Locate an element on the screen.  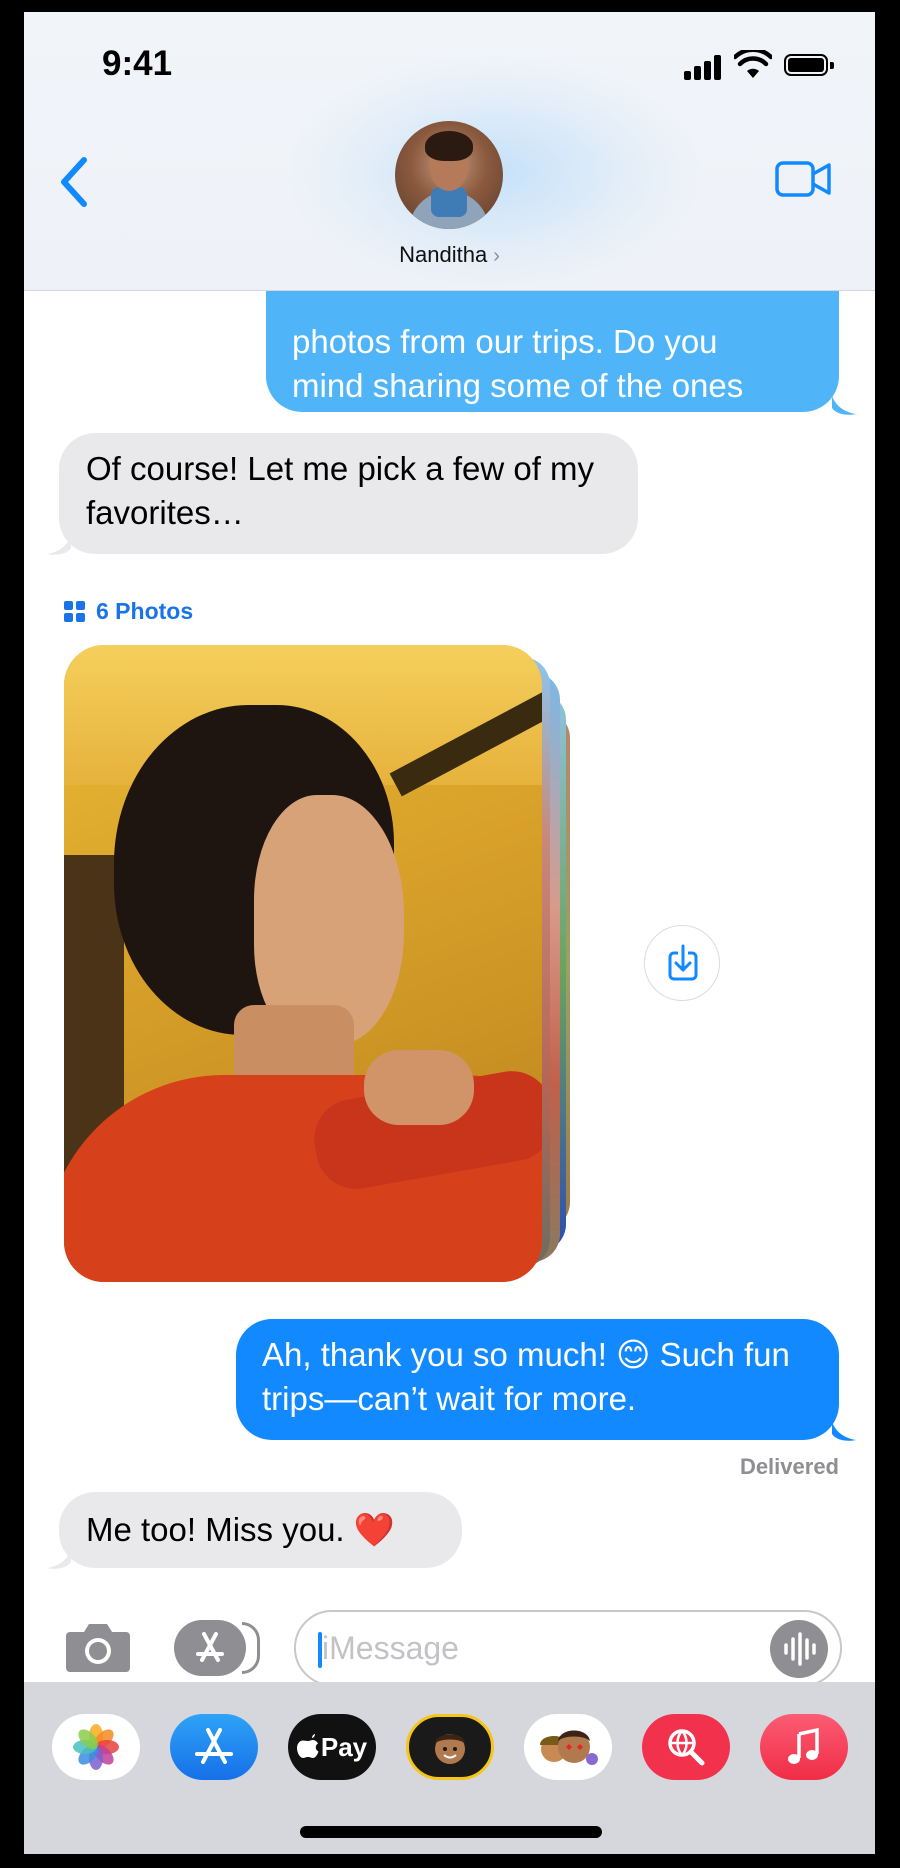
compose-bar is located at coordinates (449, 1642).